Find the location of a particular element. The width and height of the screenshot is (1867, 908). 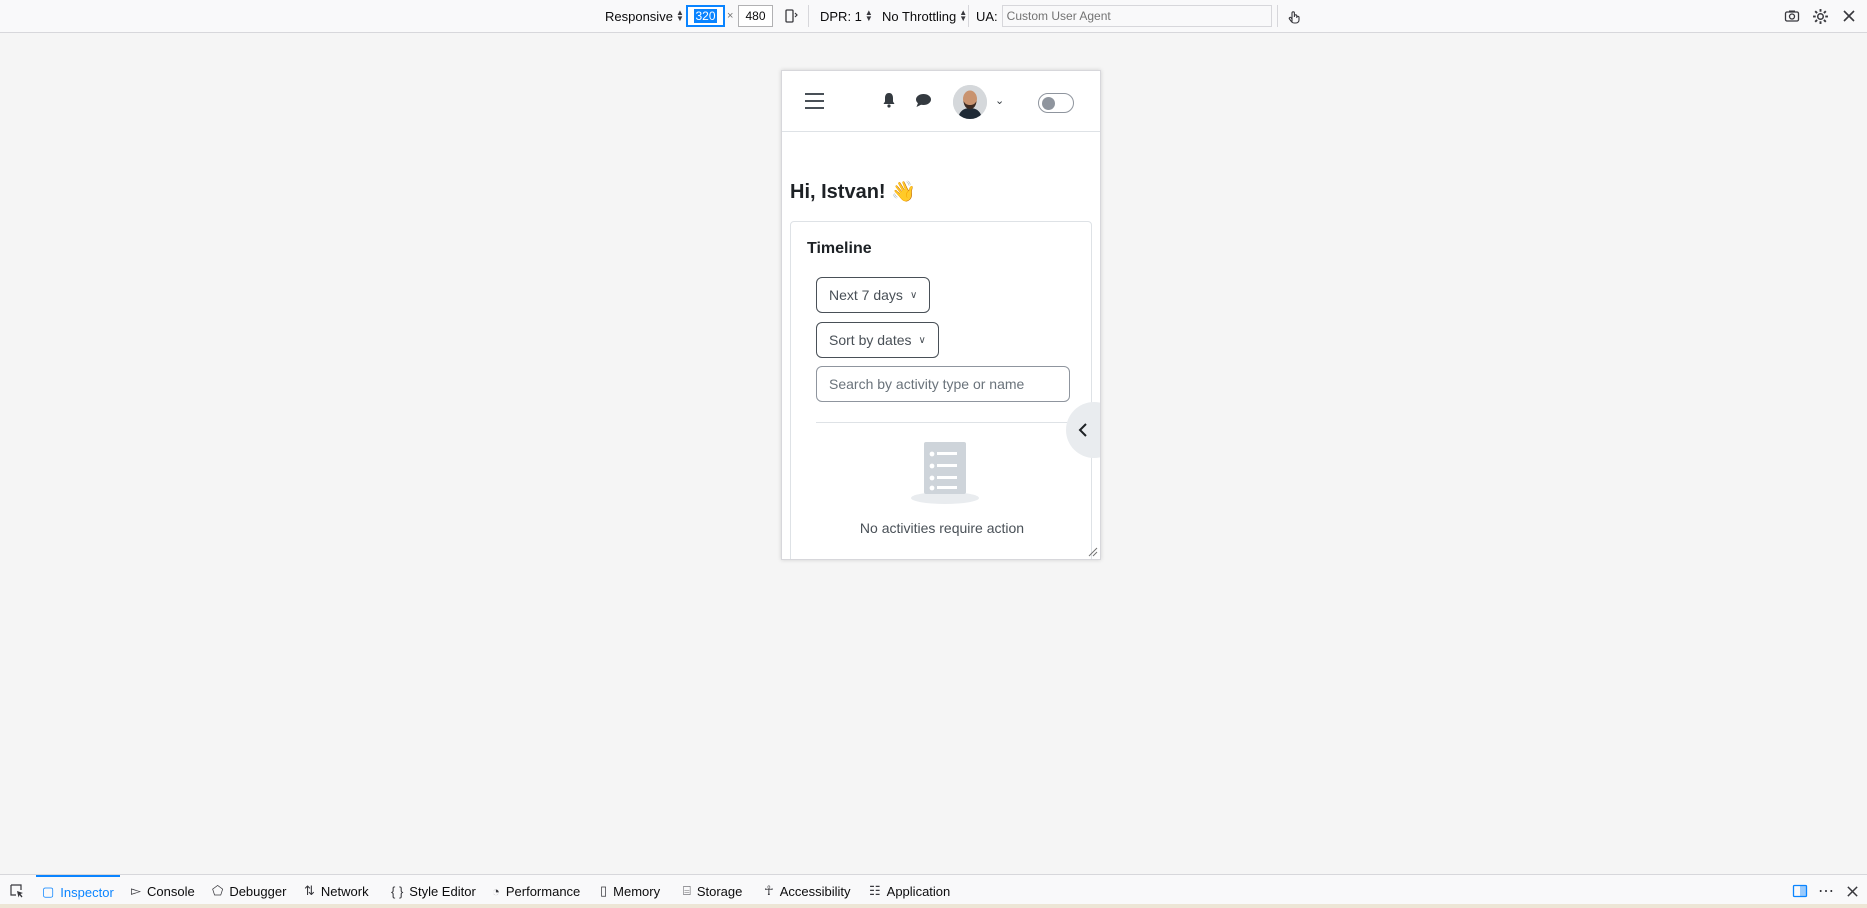

viewport-height-value: 480 is located at coordinates (755, 16).